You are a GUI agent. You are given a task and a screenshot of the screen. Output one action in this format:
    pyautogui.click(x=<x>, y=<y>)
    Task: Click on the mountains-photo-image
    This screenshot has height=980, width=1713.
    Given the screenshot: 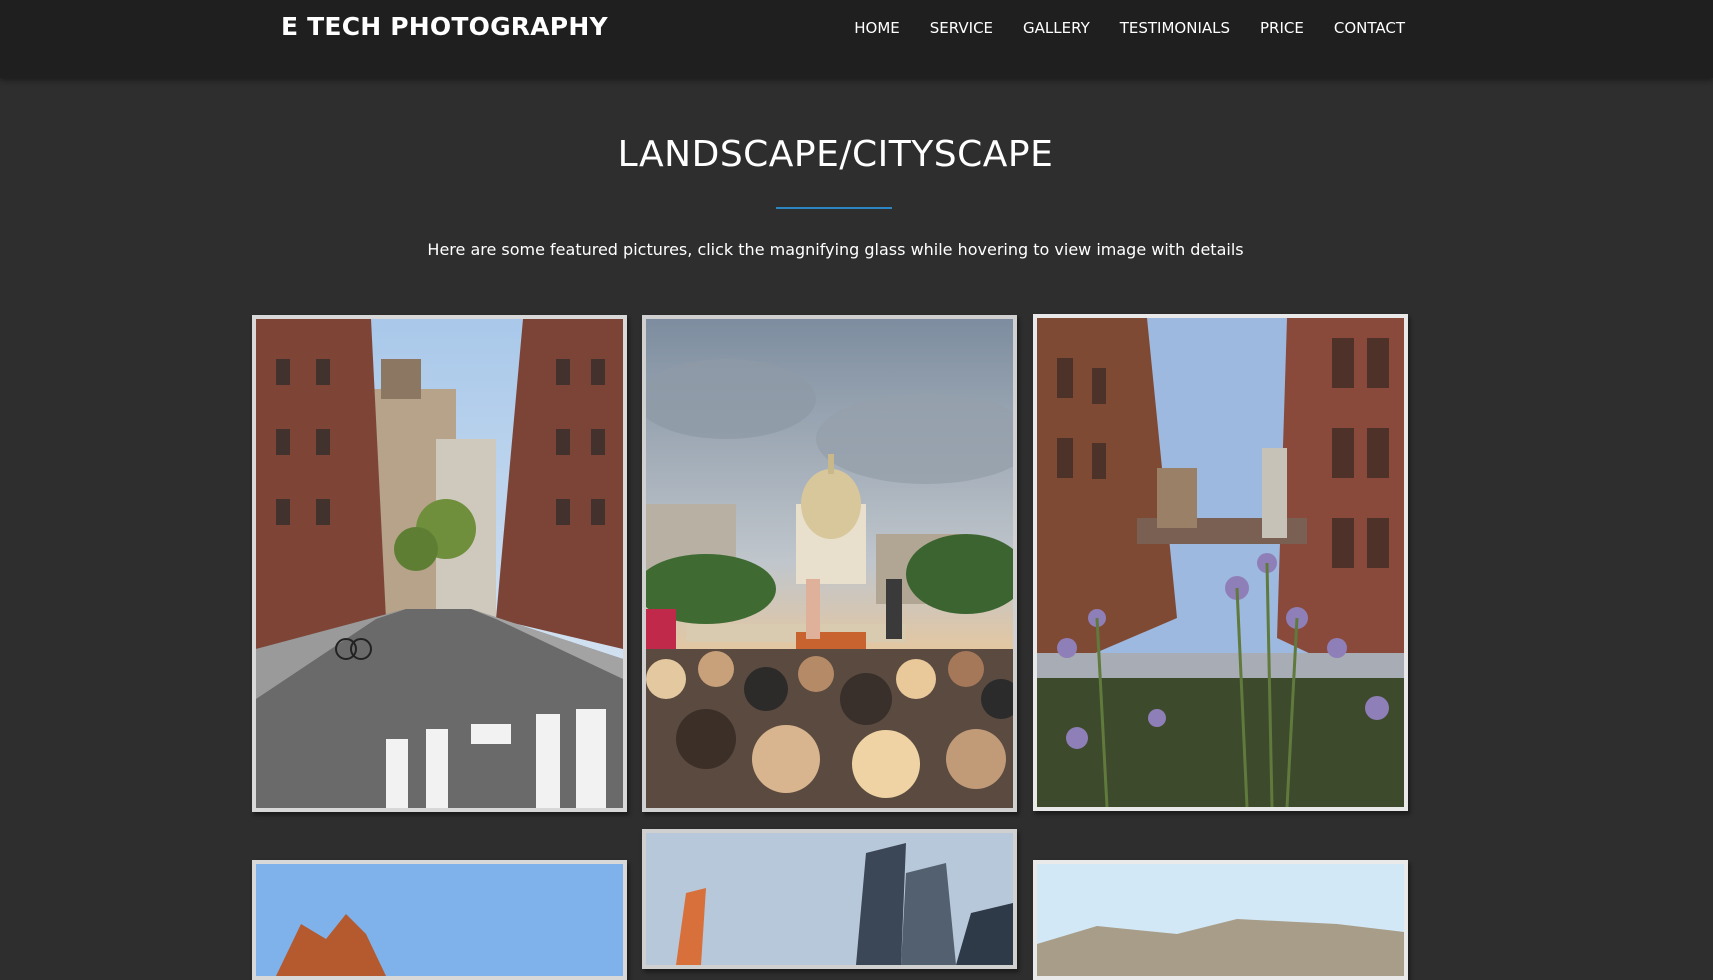 What is the action you would take?
    pyautogui.click(x=1220, y=920)
    